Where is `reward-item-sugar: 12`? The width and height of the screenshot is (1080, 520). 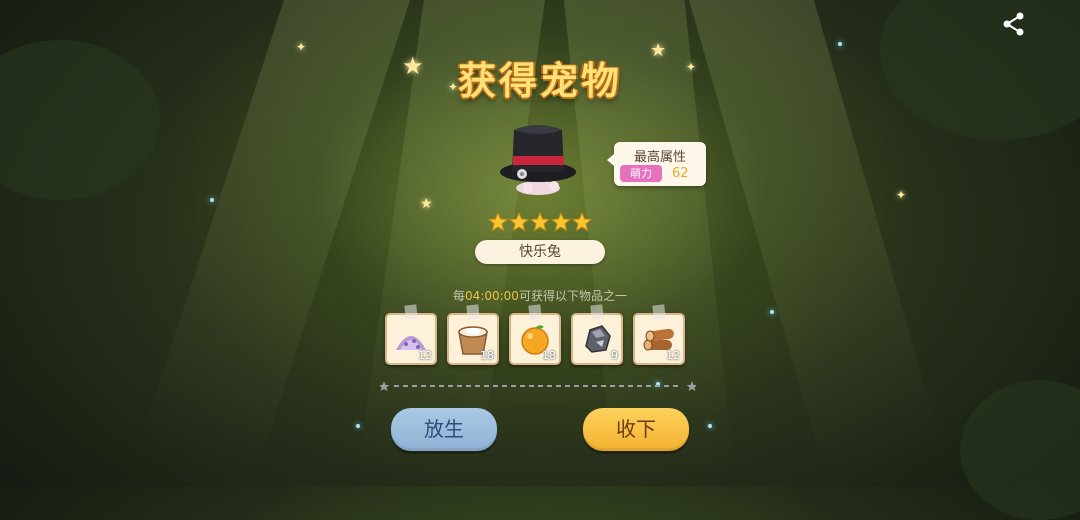
reward-item-sugar: 12 is located at coordinates (411, 334).